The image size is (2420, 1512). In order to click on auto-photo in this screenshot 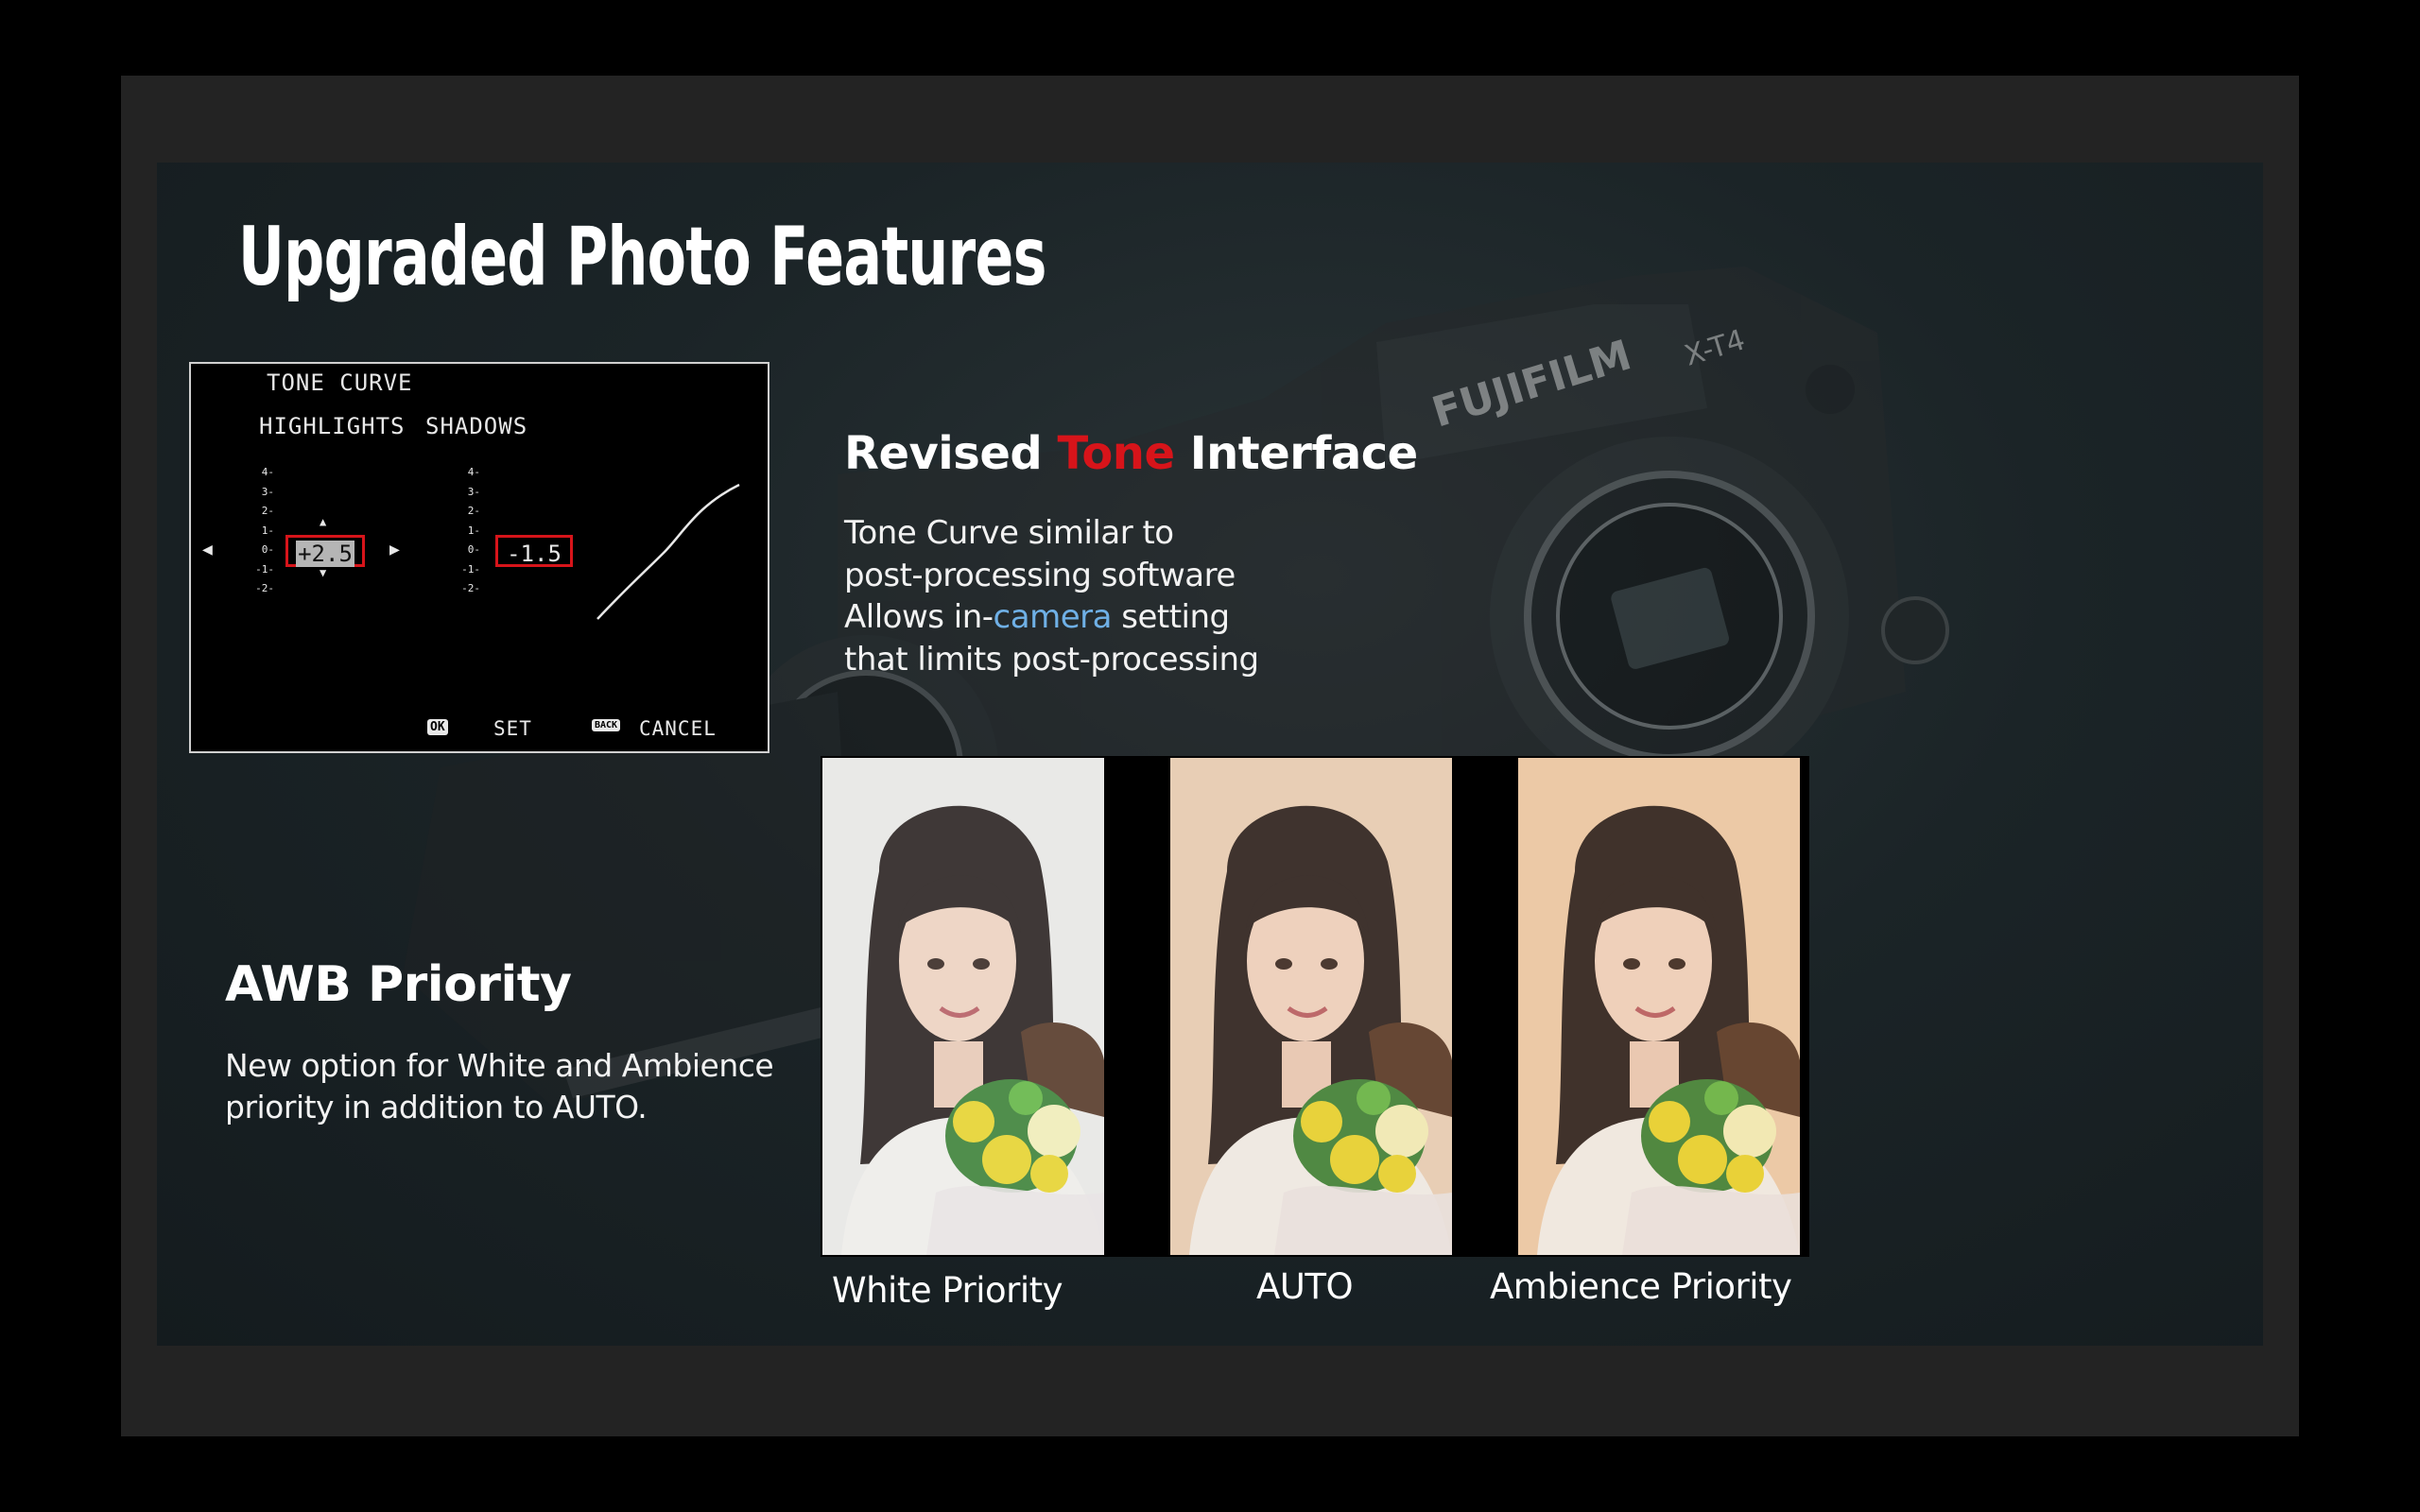, I will do `click(1311, 1006)`.